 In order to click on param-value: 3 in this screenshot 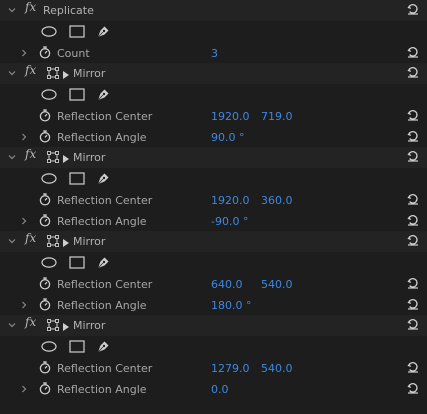, I will do `click(214, 53)`.